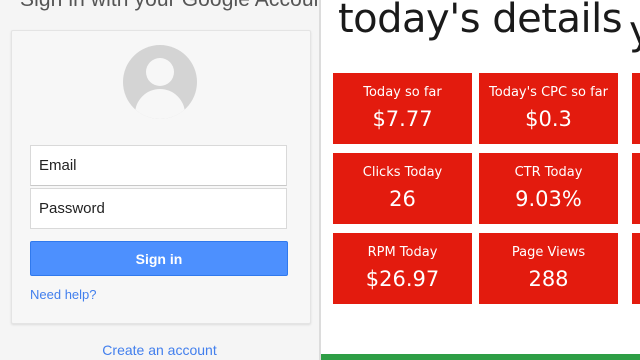  I want to click on tile-value: $0.3, so click(548, 119).